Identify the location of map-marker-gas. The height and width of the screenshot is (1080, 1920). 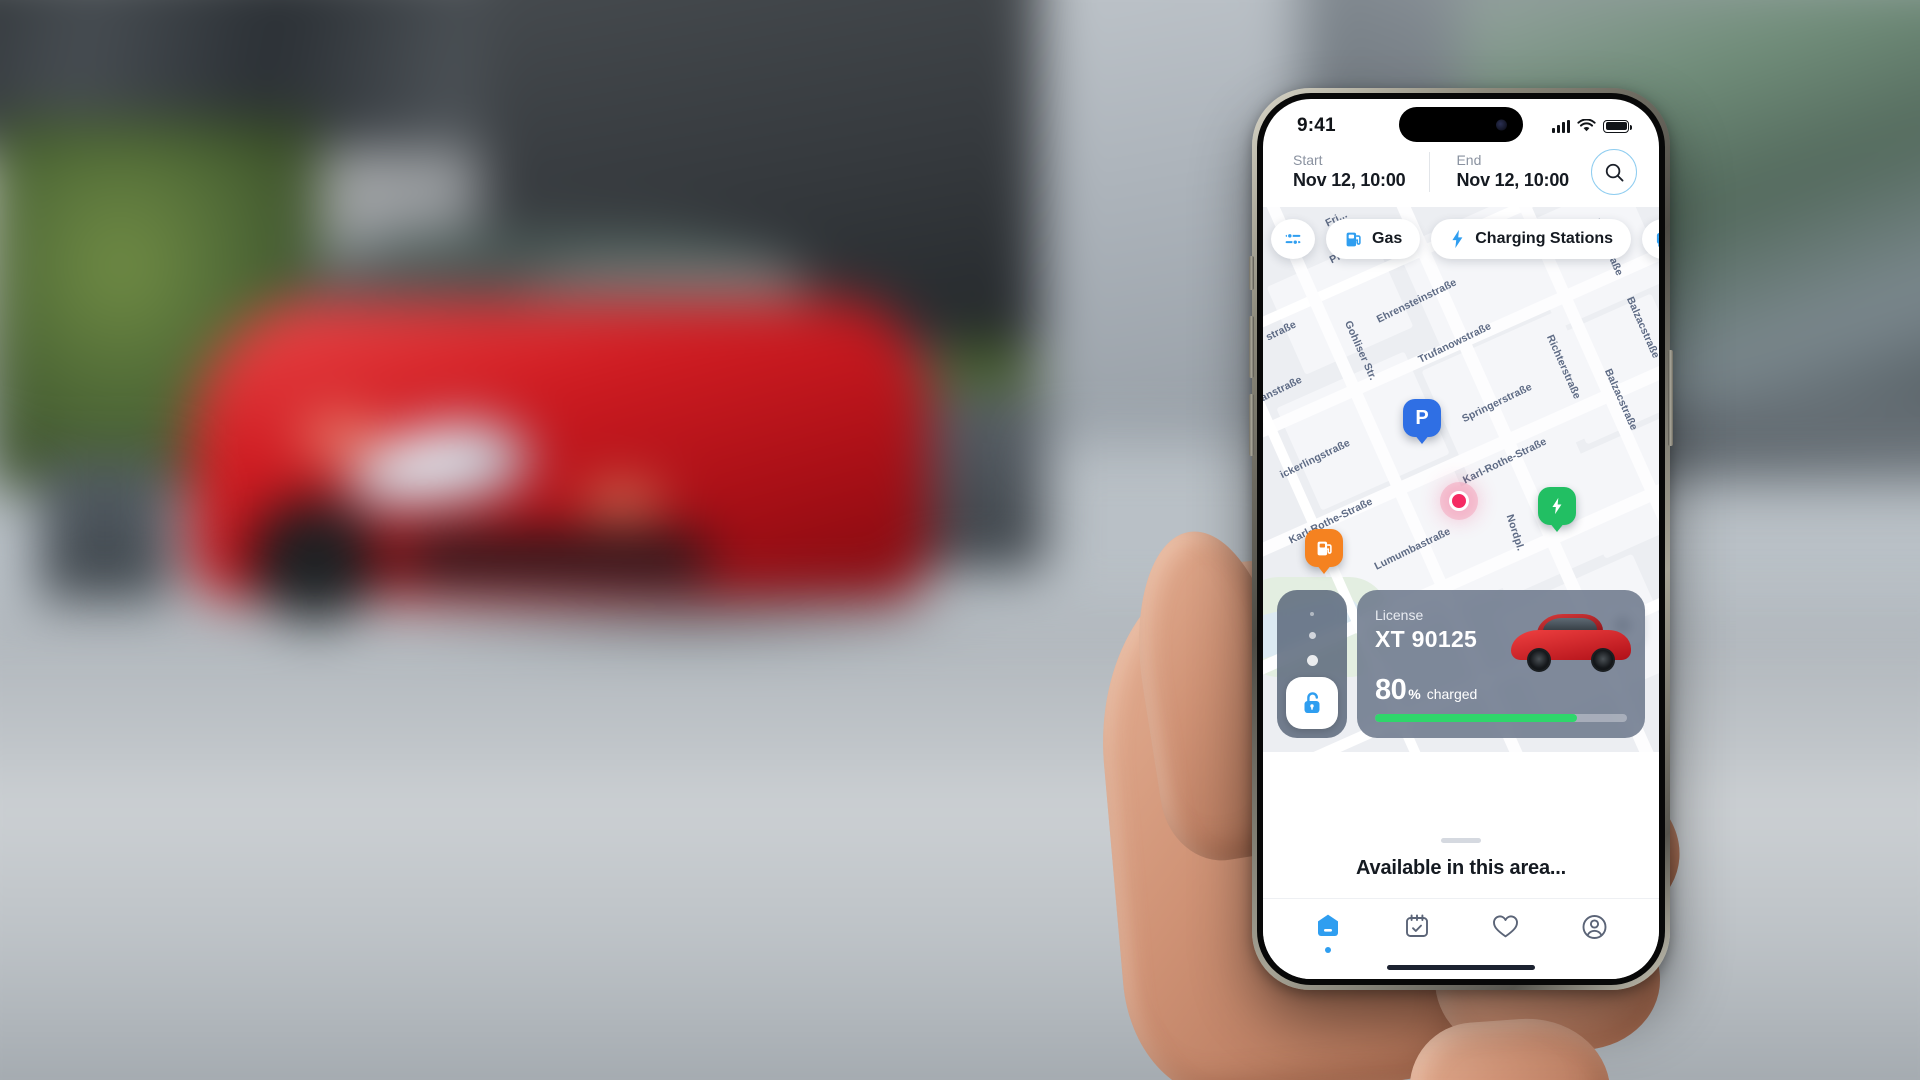
(1324, 548).